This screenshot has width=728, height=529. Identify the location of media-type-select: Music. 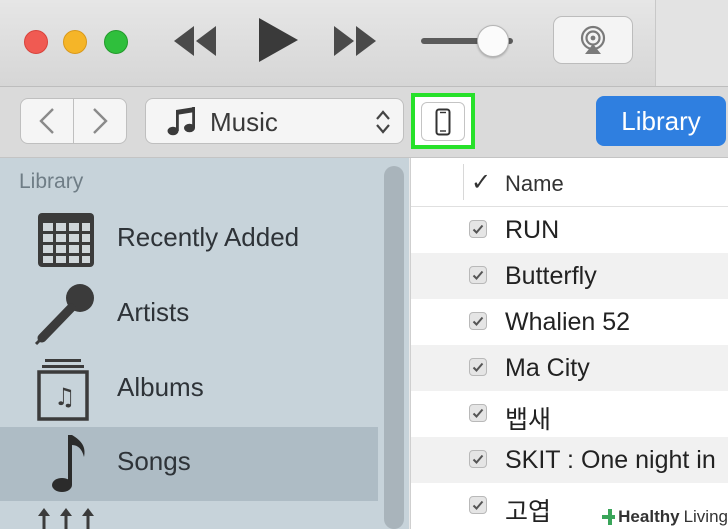
(274, 121).